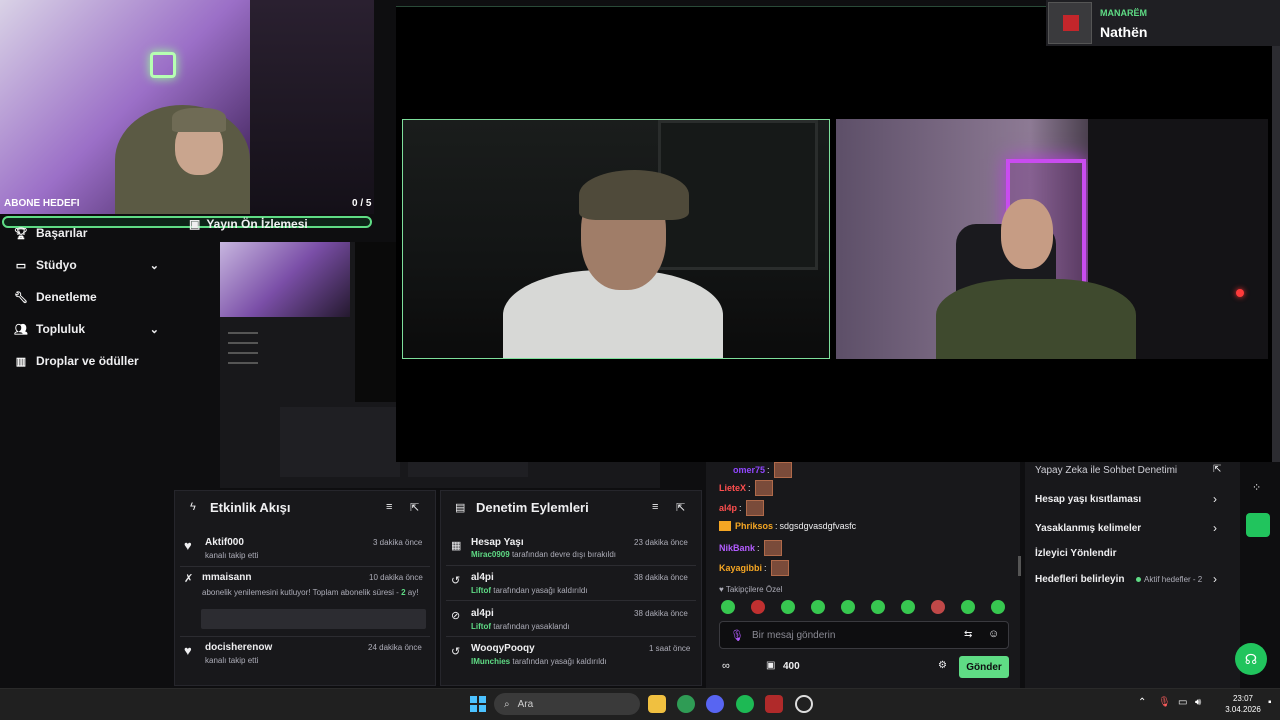 The width and height of the screenshot is (1280, 720). I want to click on mod-action-user: Mirac0909, so click(490, 554).